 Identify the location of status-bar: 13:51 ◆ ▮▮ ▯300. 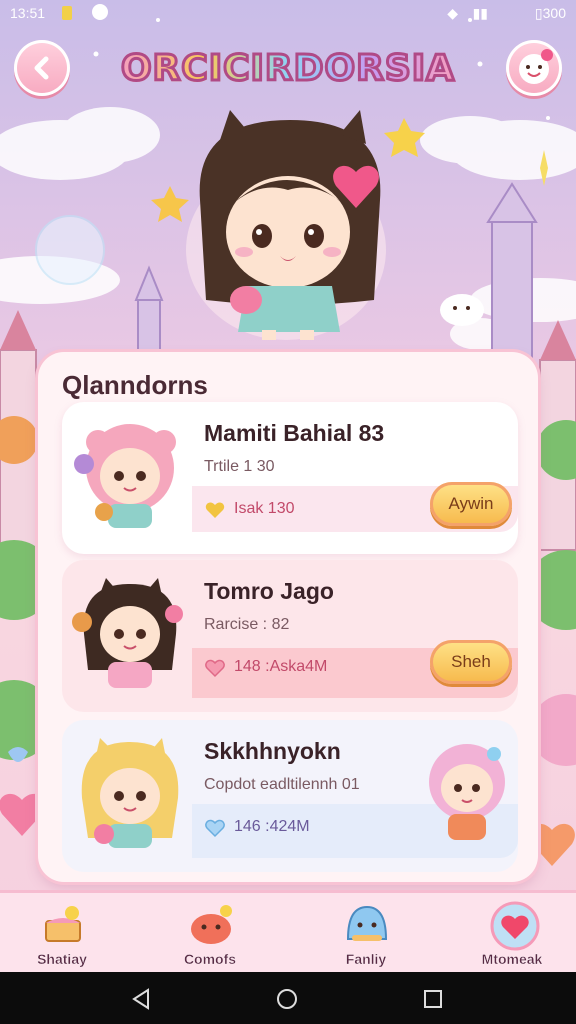
(288, 14).